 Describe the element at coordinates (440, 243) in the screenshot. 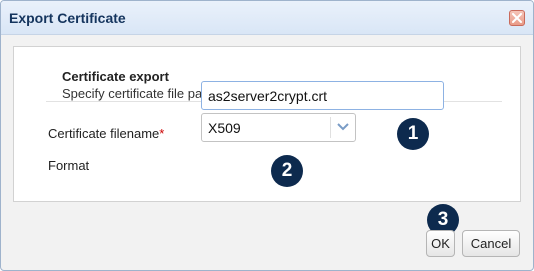

I see `ok-button: OK` at that location.